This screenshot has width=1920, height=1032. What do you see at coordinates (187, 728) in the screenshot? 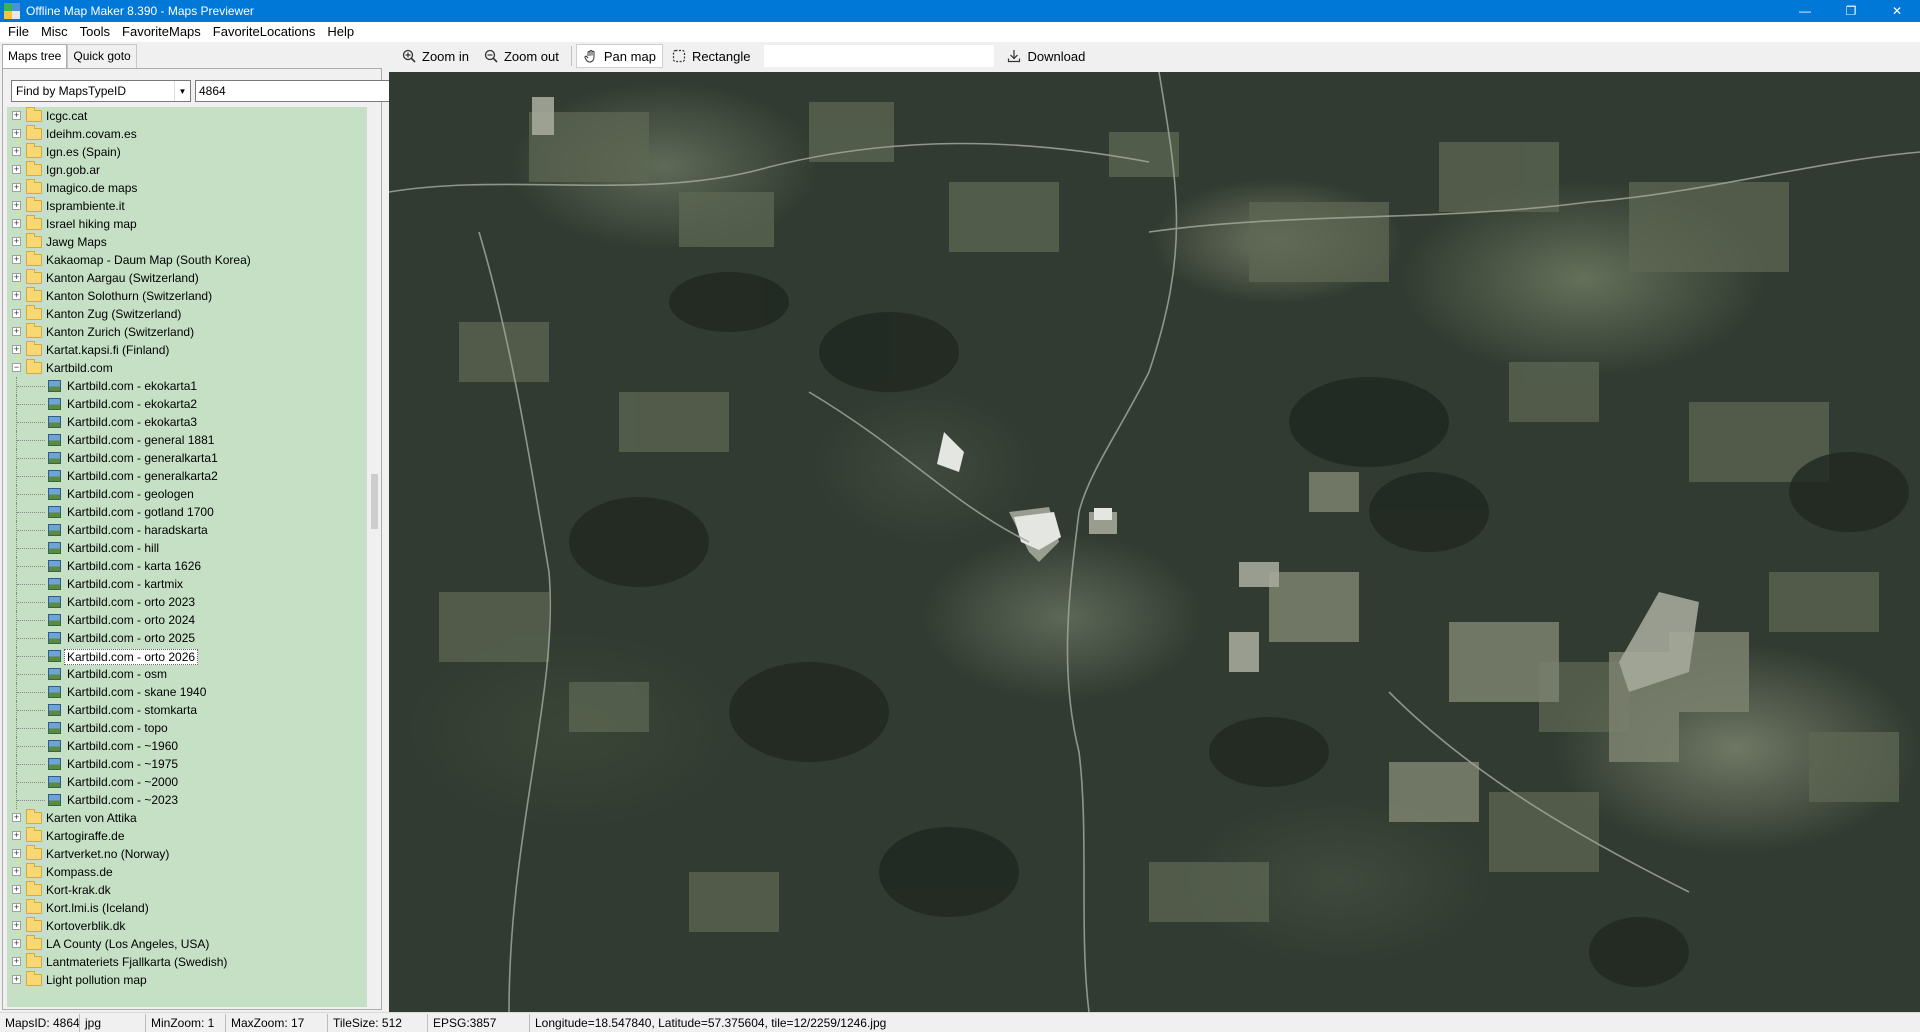
I see `tree-map-item: Kartbild.com - topo` at bounding box center [187, 728].